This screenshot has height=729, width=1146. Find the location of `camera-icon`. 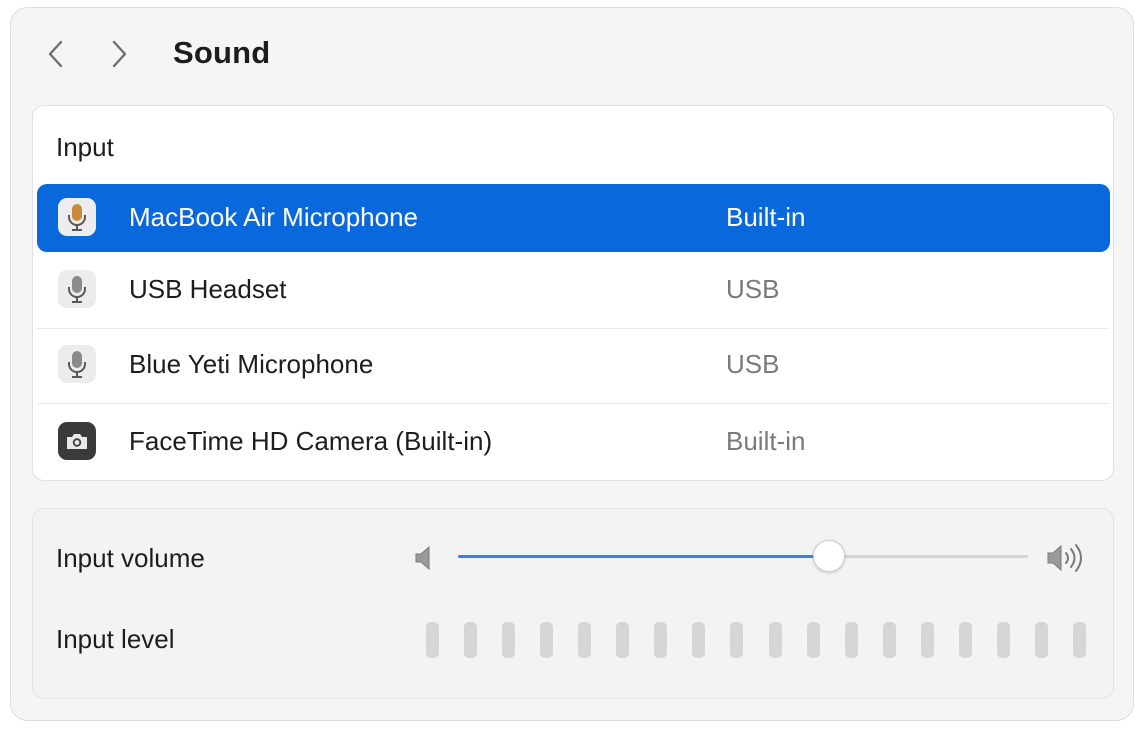

camera-icon is located at coordinates (77, 441).